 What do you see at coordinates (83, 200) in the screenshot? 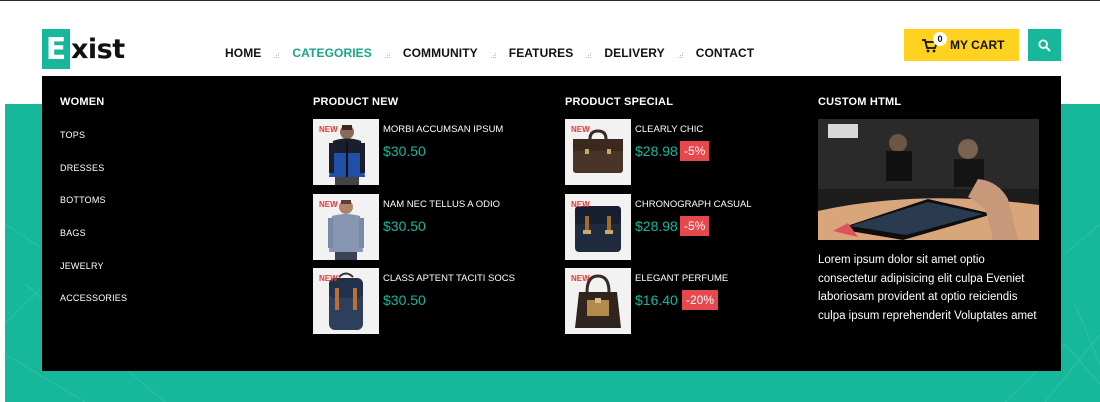
I see `category-link-bottoms: BOTTOMS` at bounding box center [83, 200].